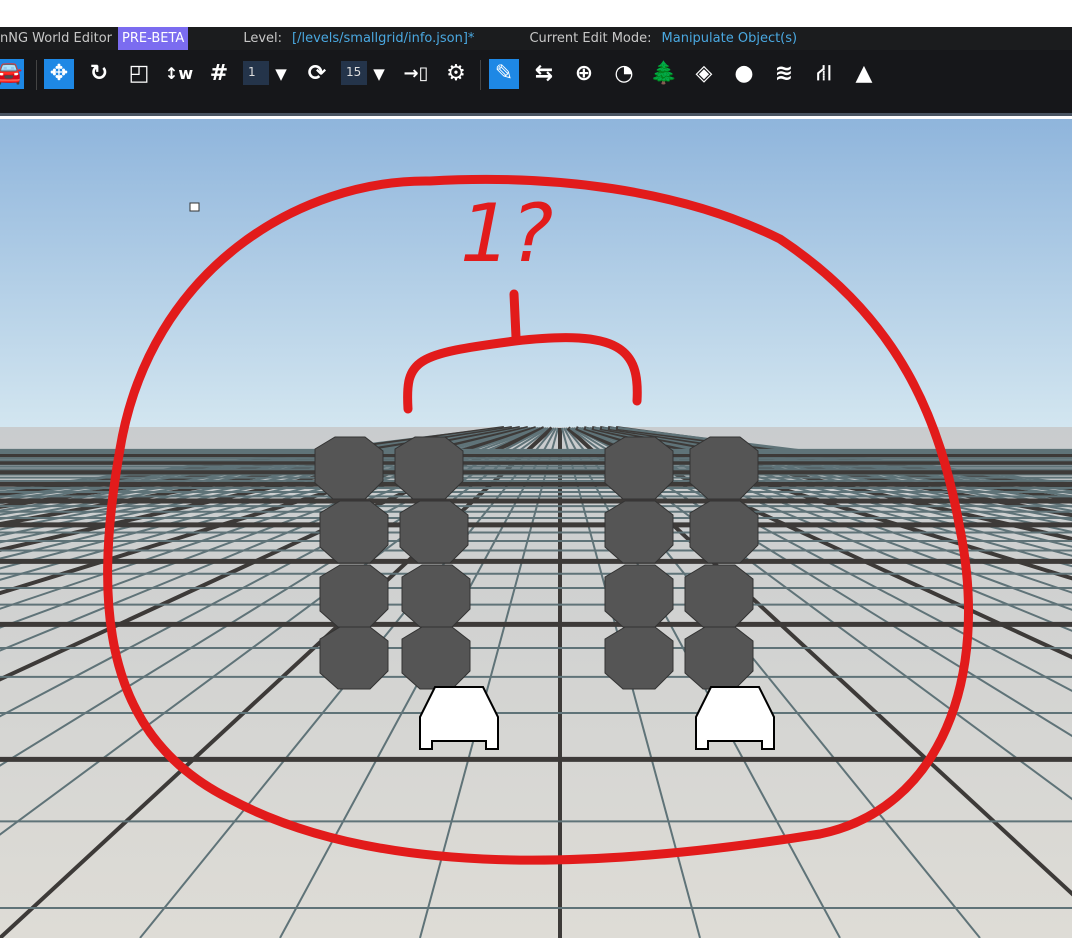  What do you see at coordinates (263, 38) in the screenshot?
I see `level-label: Level:` at bounding box center [263, 38].